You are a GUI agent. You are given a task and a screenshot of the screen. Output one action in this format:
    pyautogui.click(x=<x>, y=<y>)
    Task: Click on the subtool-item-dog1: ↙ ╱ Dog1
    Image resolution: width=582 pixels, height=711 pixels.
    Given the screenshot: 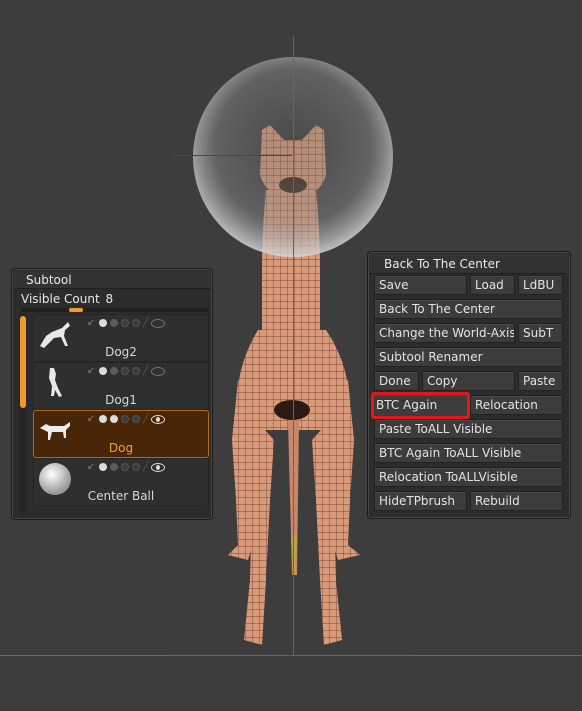 What is the action you would take?
    pyautogui.click(x=121, y=386)
    